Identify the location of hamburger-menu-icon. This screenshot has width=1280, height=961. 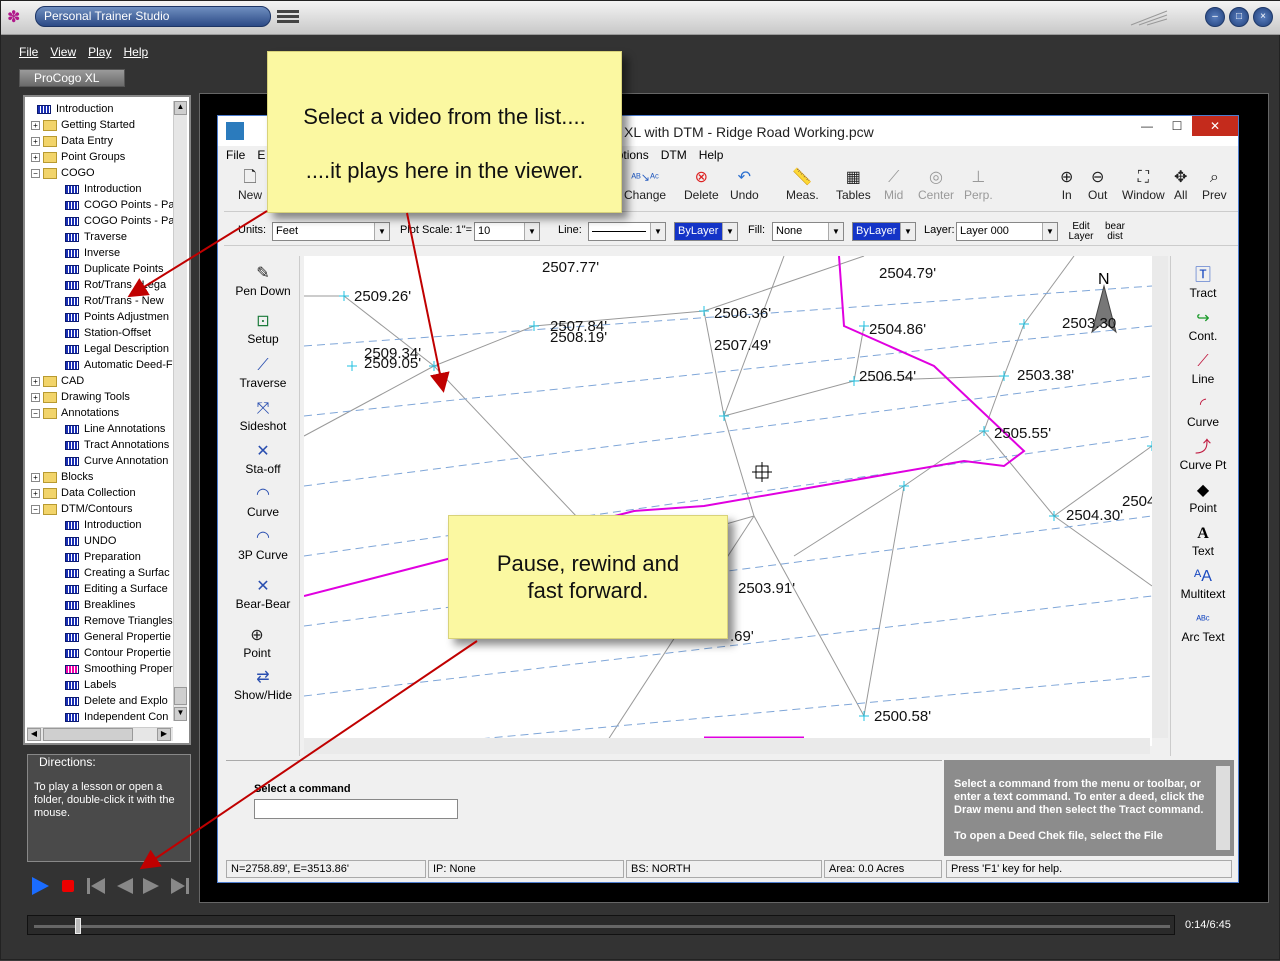
(288, 18).